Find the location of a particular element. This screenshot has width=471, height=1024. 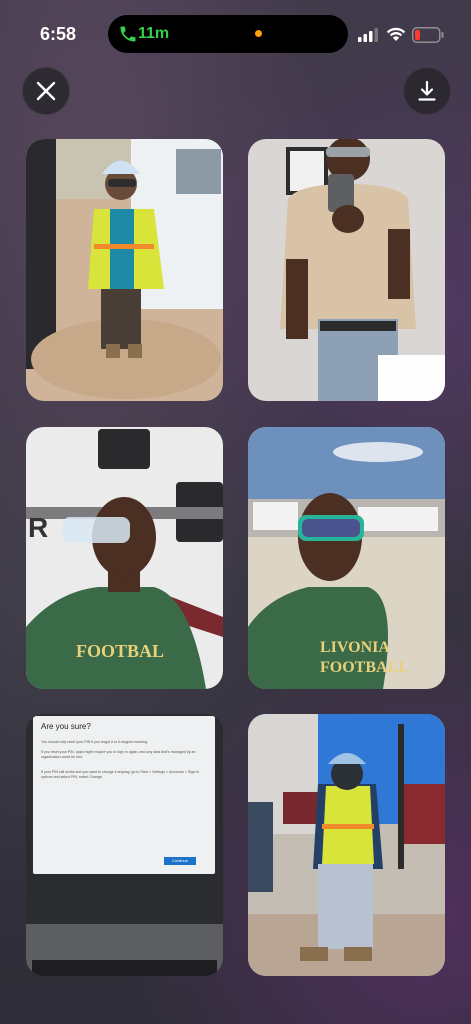

close-icon is located at coordinates (46, 91).